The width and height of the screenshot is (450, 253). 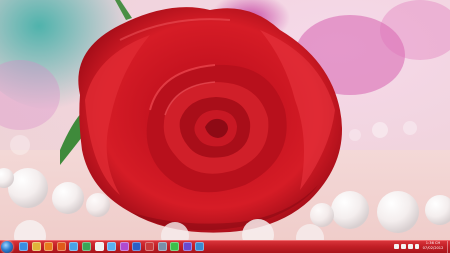 What do you see at coordinates (175, 246) in the screenshot?
I see `media-icon` at bounding box center [175, 246].